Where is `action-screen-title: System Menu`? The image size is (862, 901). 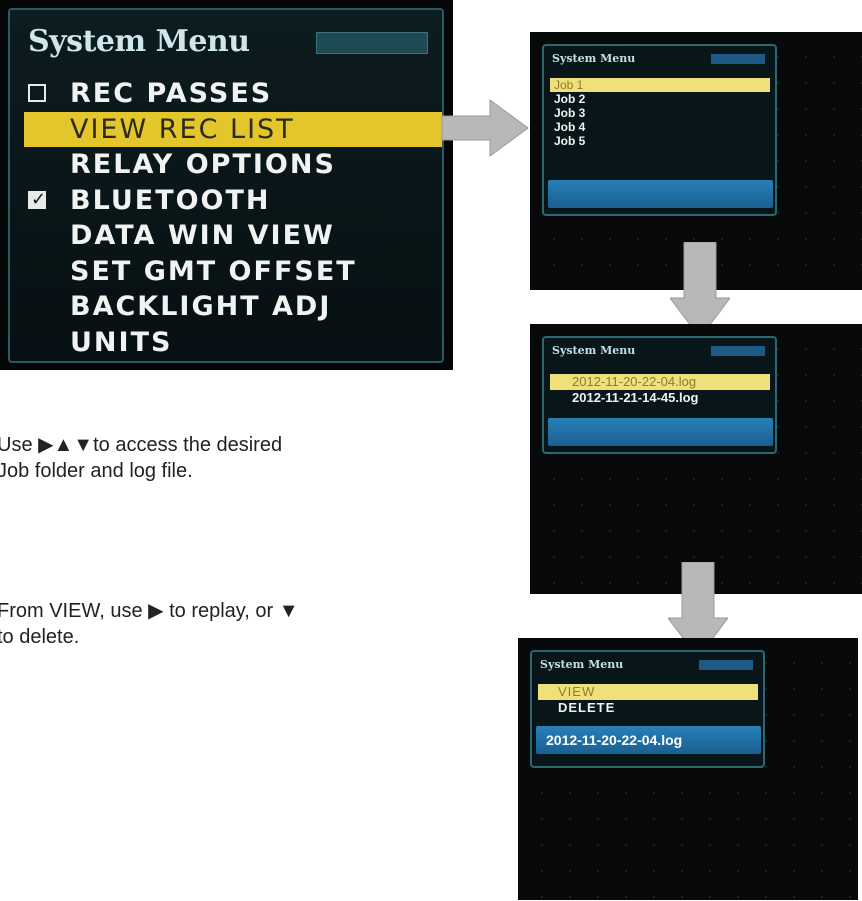 action-screen-title: System Menu is located at coordinates (582, 664).